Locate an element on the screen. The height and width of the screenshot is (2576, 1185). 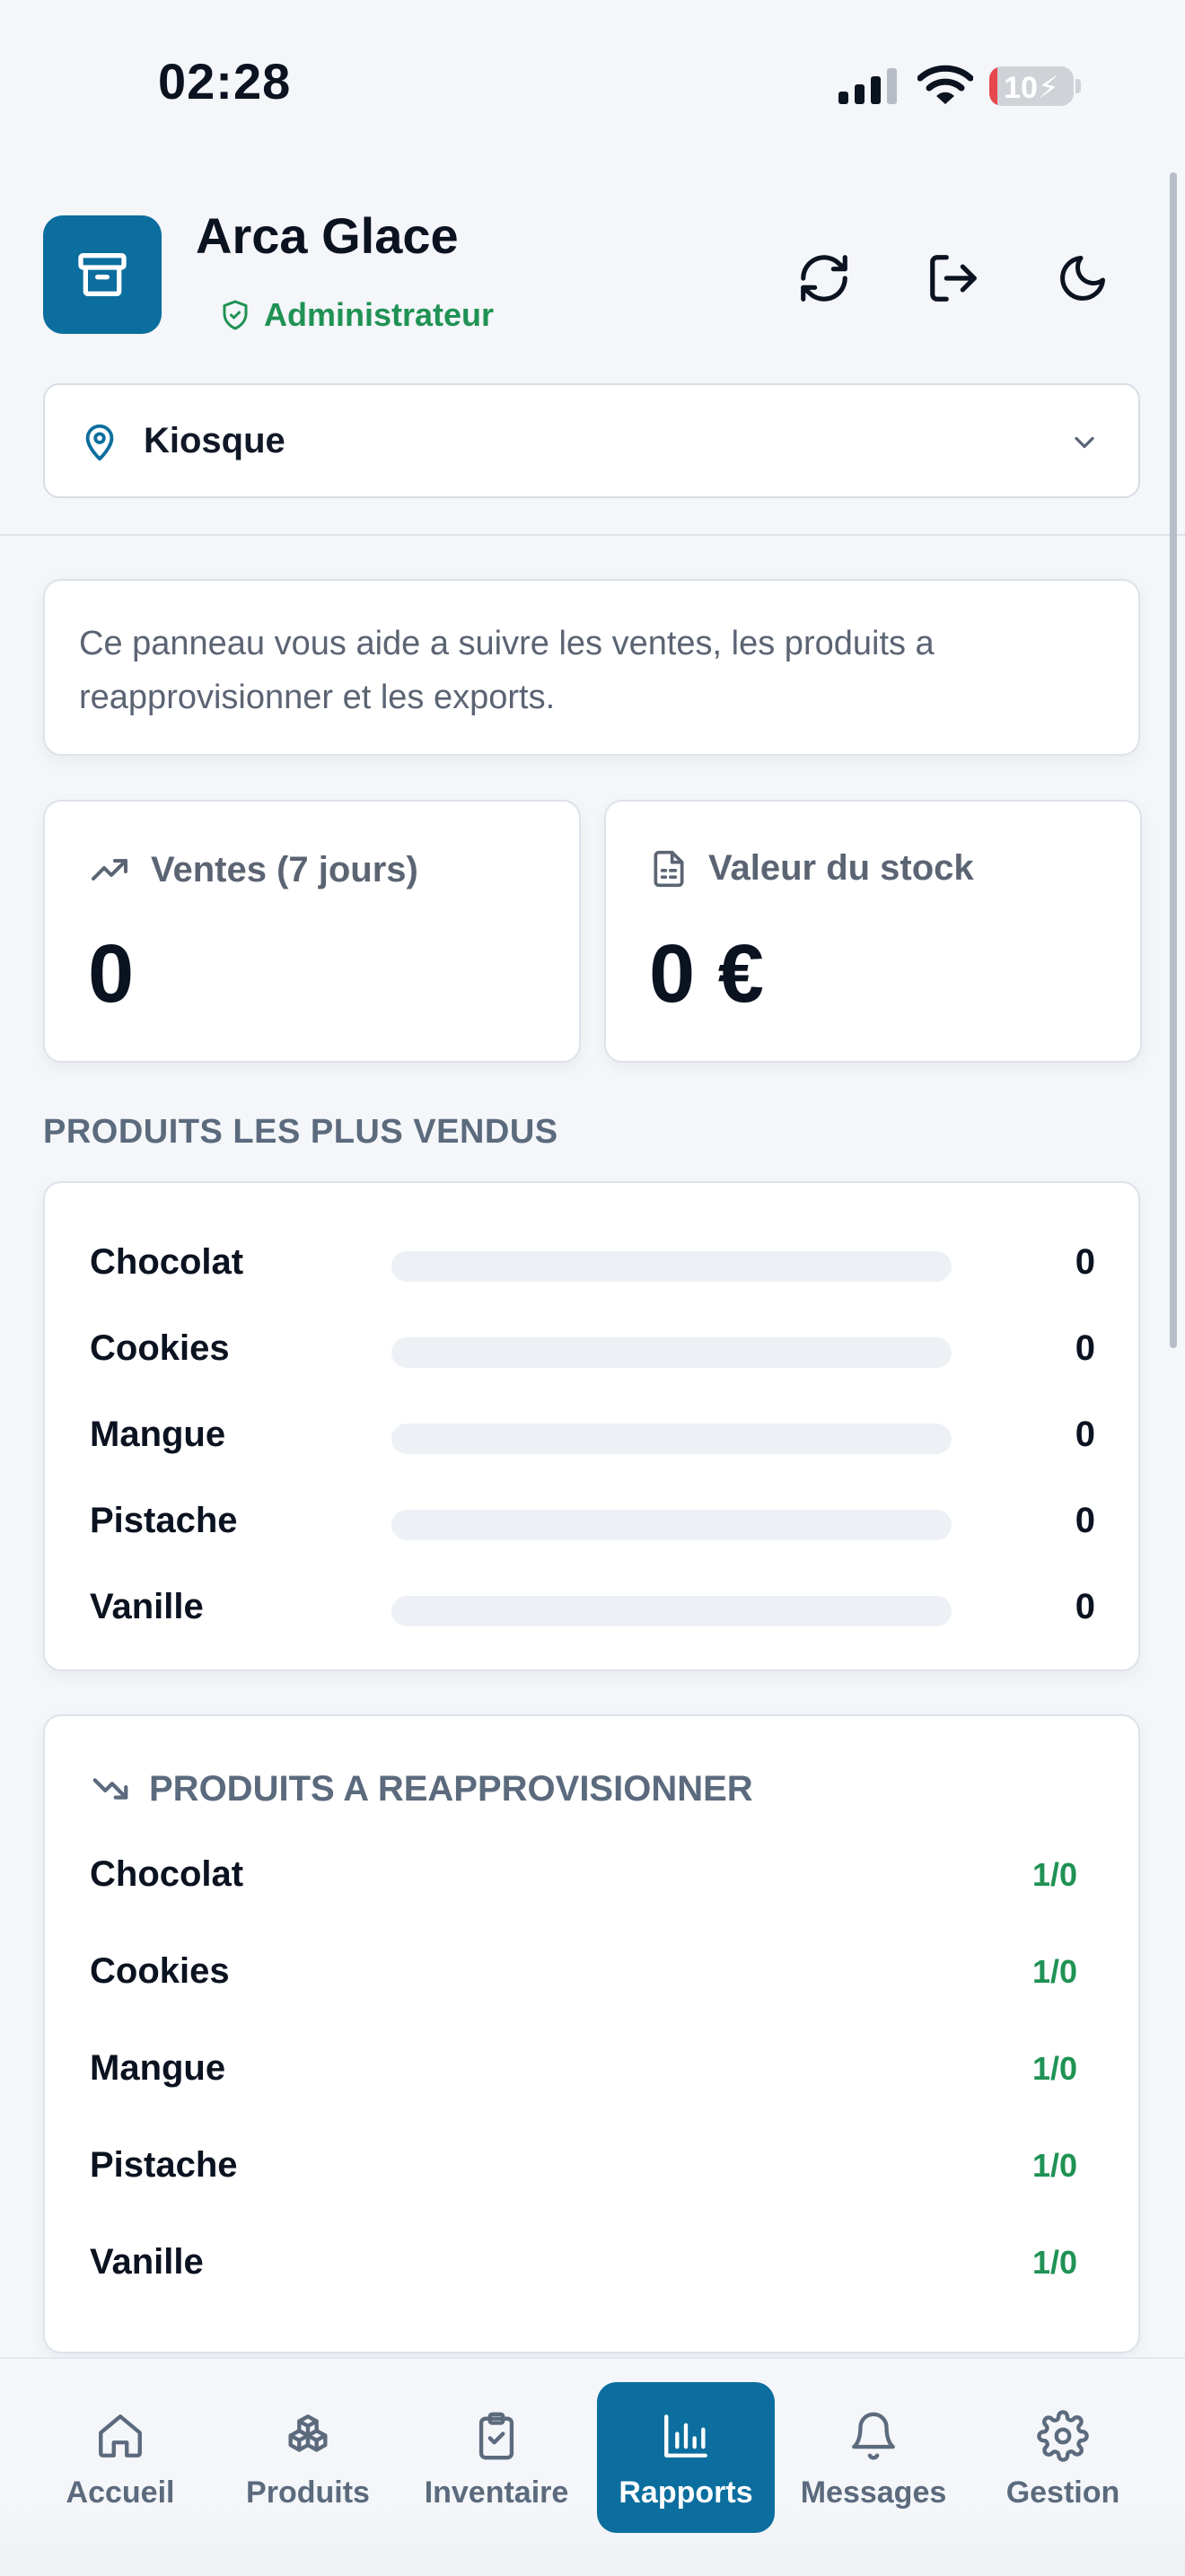
nav-item-inventaire: Inventaire is located at coordinates (496, 2457).